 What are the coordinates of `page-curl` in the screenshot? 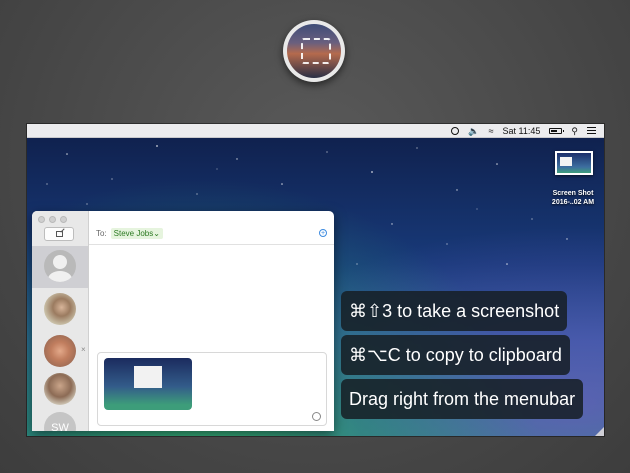 It's located at (599, 431).